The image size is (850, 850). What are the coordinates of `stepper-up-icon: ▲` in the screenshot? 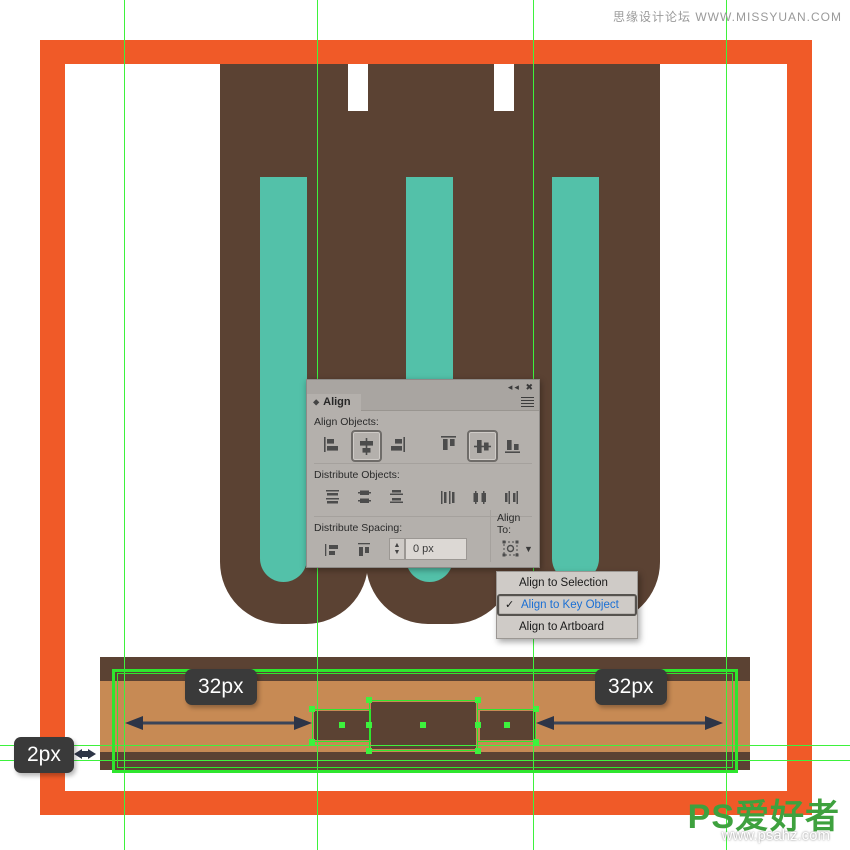 It's located at (397, 545).